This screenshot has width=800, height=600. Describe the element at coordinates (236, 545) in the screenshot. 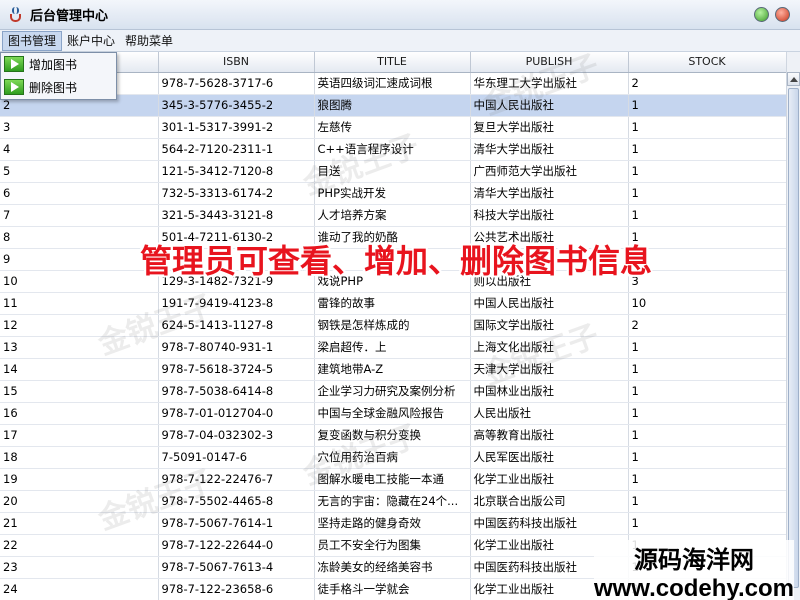

I see `cell-isbn: 978-7-122-22644-0` at that location.